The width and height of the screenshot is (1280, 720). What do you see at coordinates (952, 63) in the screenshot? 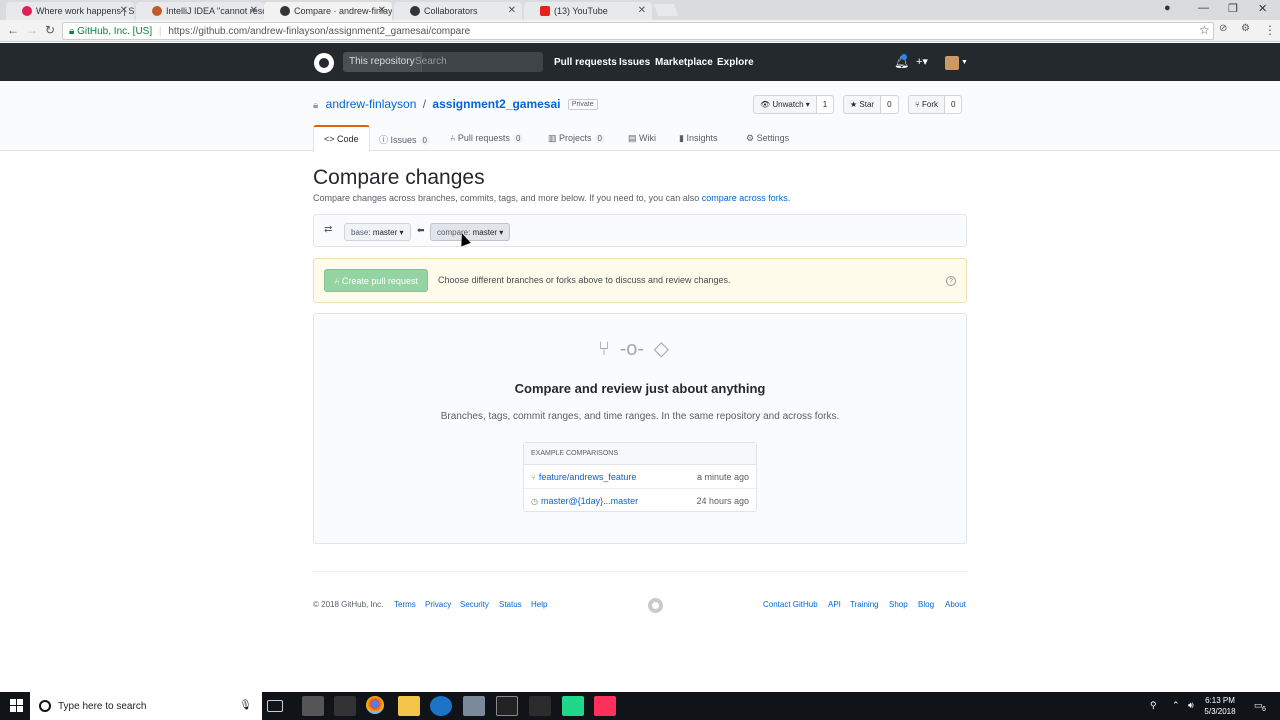
I see `avatar` at bounding box center [952, 63].